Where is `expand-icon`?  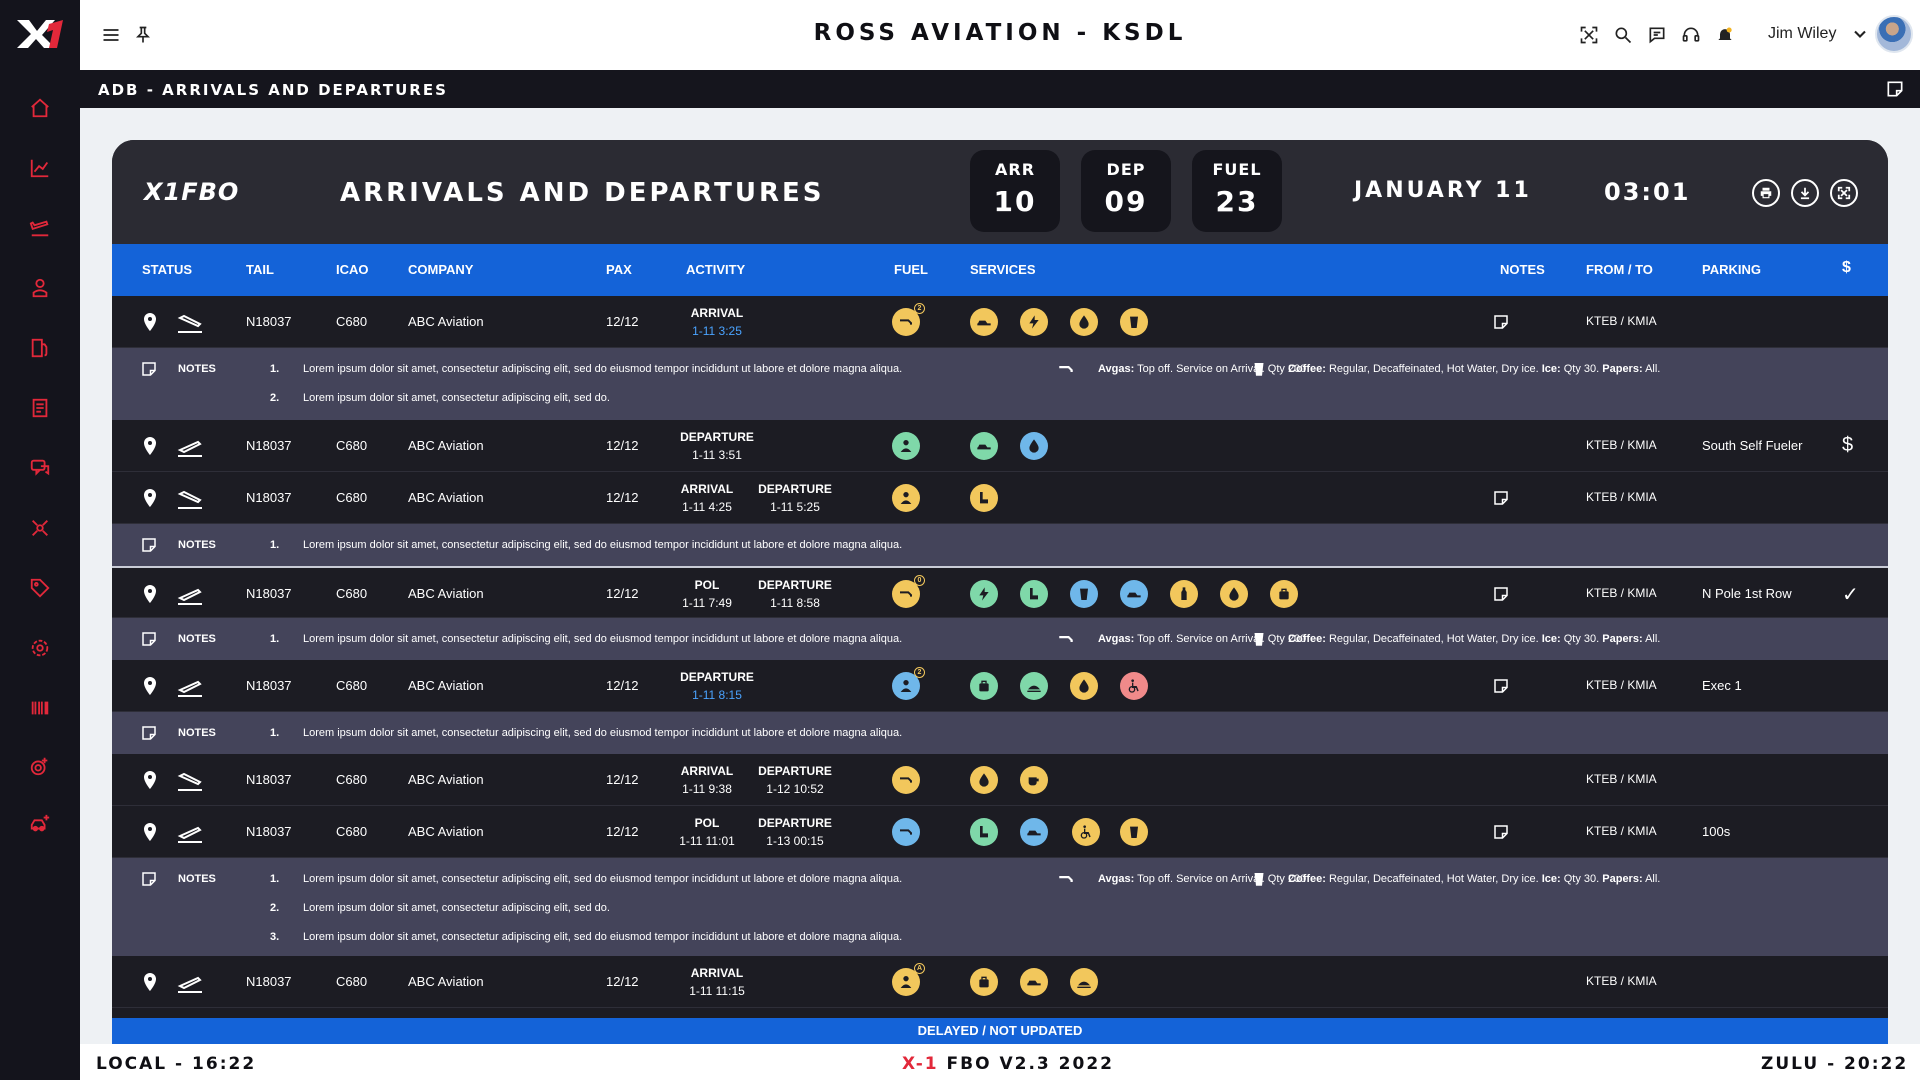
expand-icon is located at coordinates (1589, 35).